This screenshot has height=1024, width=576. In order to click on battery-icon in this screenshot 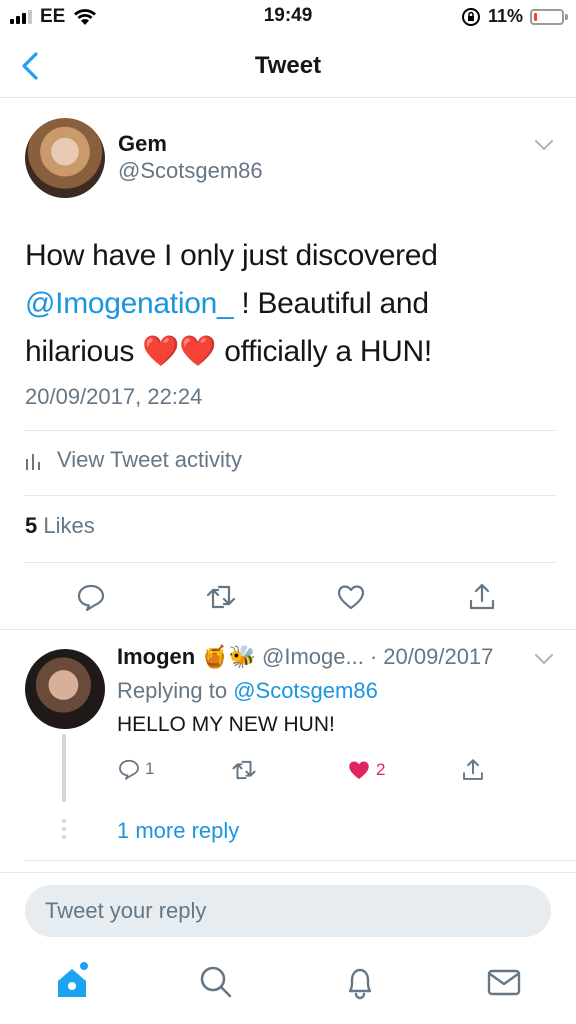, I will do `click(549, 16)`.